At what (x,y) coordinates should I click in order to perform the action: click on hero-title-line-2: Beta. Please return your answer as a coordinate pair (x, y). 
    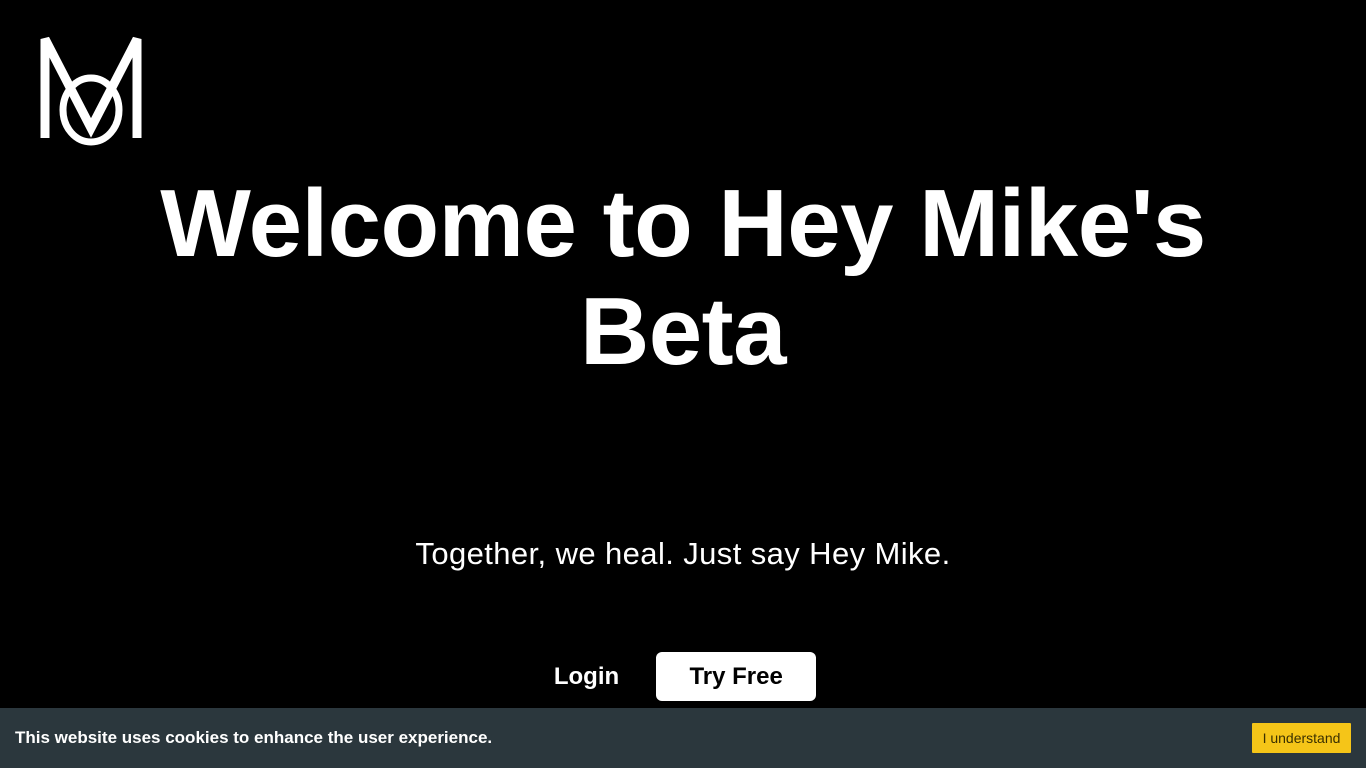
    Looking at the image, I should click on (683, 331).